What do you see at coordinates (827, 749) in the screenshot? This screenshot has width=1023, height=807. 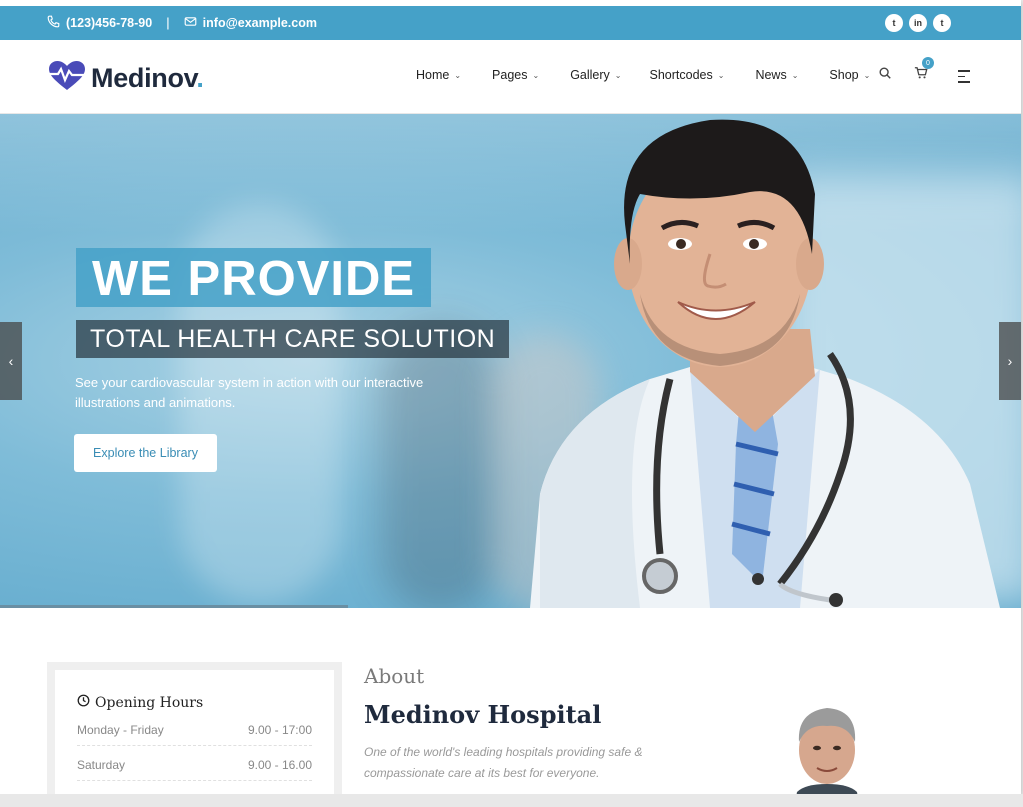 I see `doctor-portrait` at bounding box center [827, 749].